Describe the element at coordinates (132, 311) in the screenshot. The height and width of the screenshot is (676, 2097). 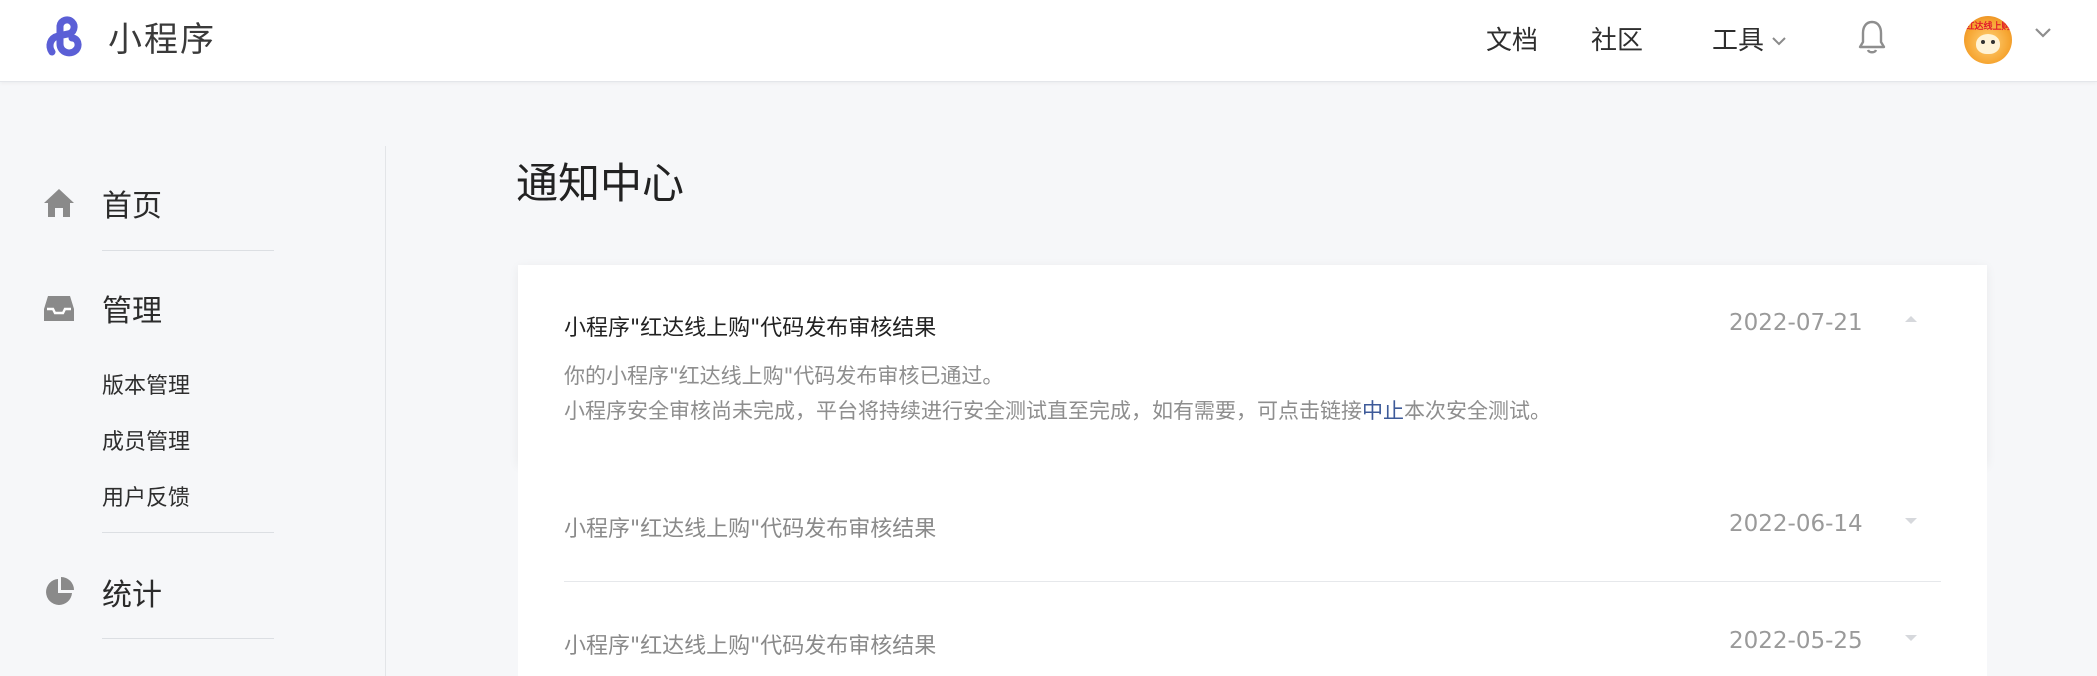
I see `sidebar-manage-label: 管理` at that location.